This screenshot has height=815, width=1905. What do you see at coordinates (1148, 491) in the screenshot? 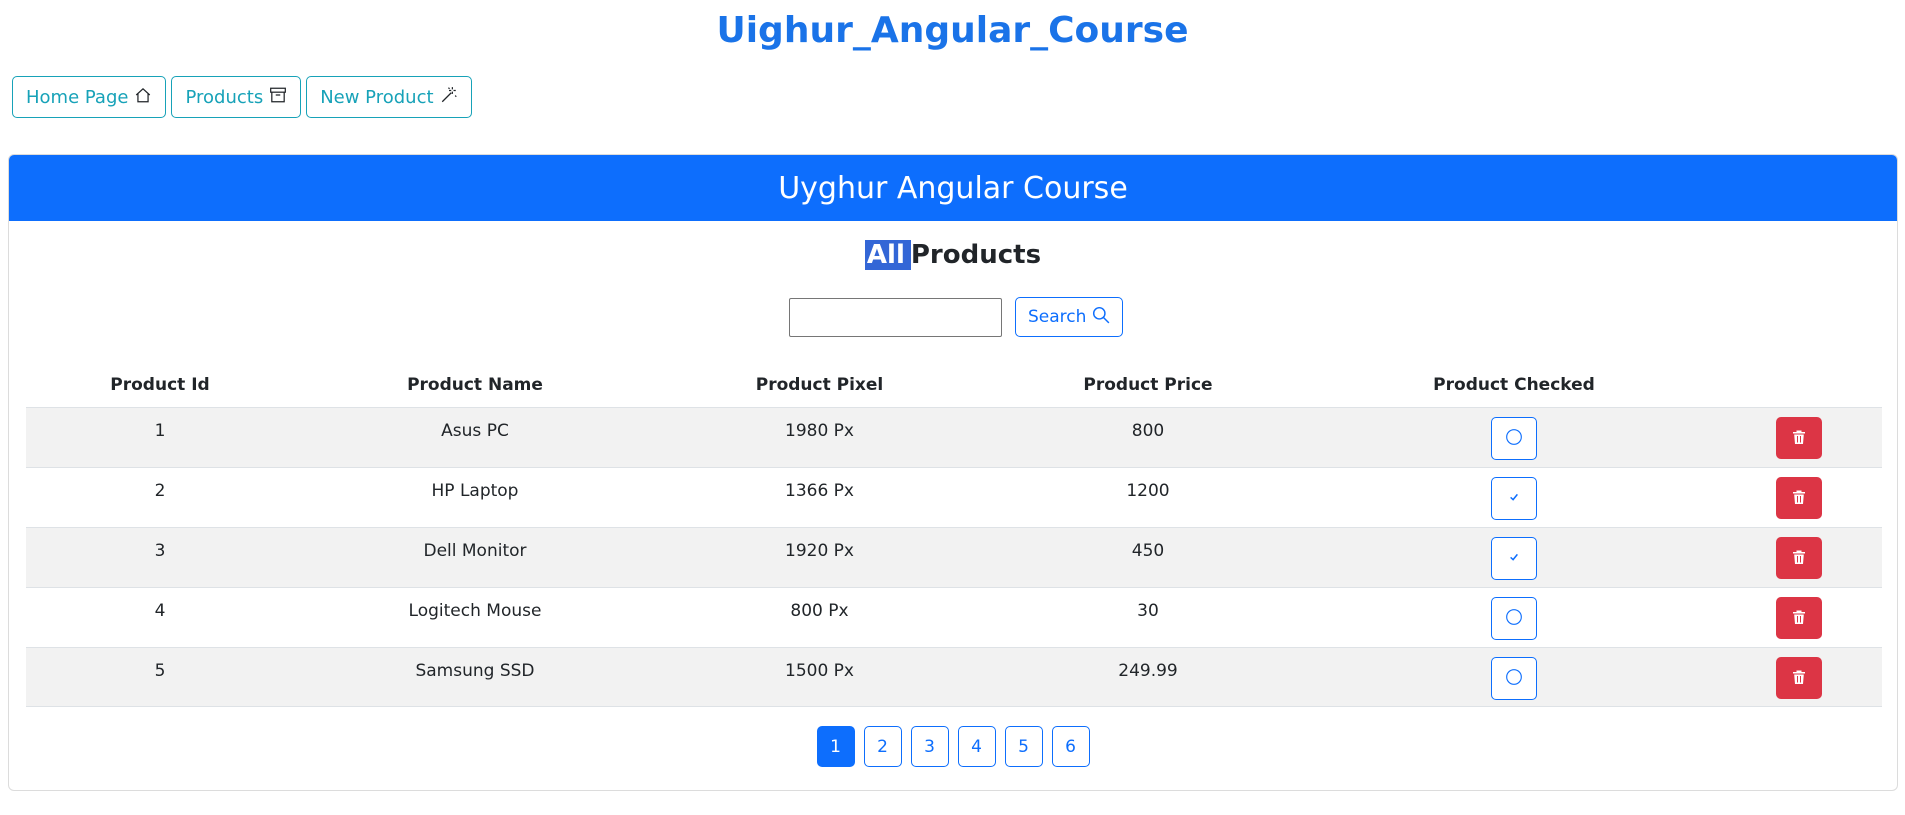
I see `cell-product-price: 1200` at bounding box center [1148, 491].